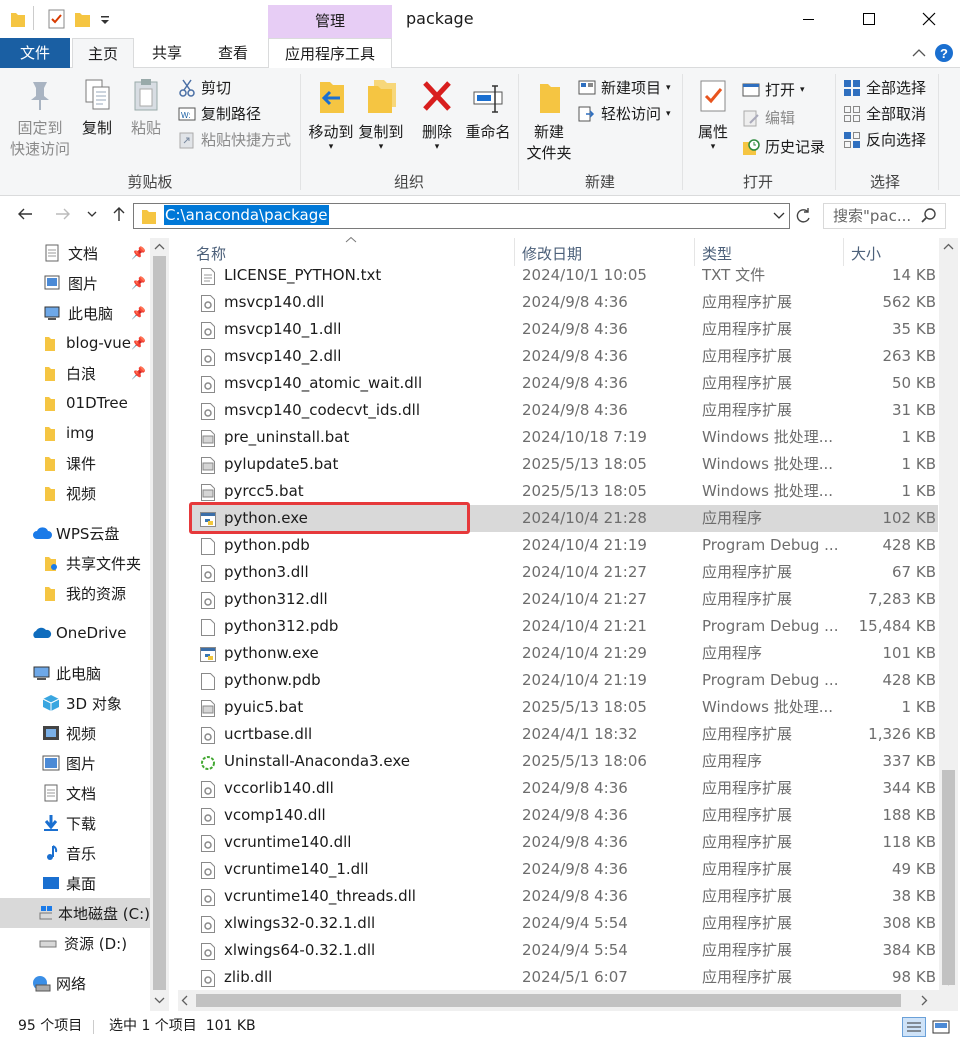 The height and width of the screenshot is (1042, 960). What do you see at coordinates (884, 114) in the screenshot?
I see `select-none-button: 全部取消` at bounding box center [884, 114].